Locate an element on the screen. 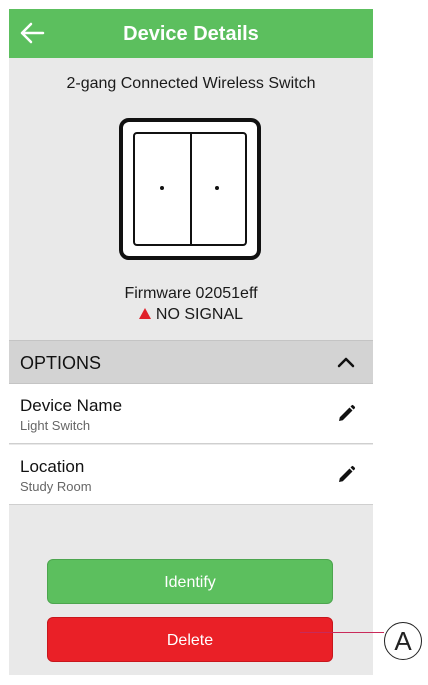 The image size is (428, 685). device-name-label: Device Name is located at coordinates (71, 405).